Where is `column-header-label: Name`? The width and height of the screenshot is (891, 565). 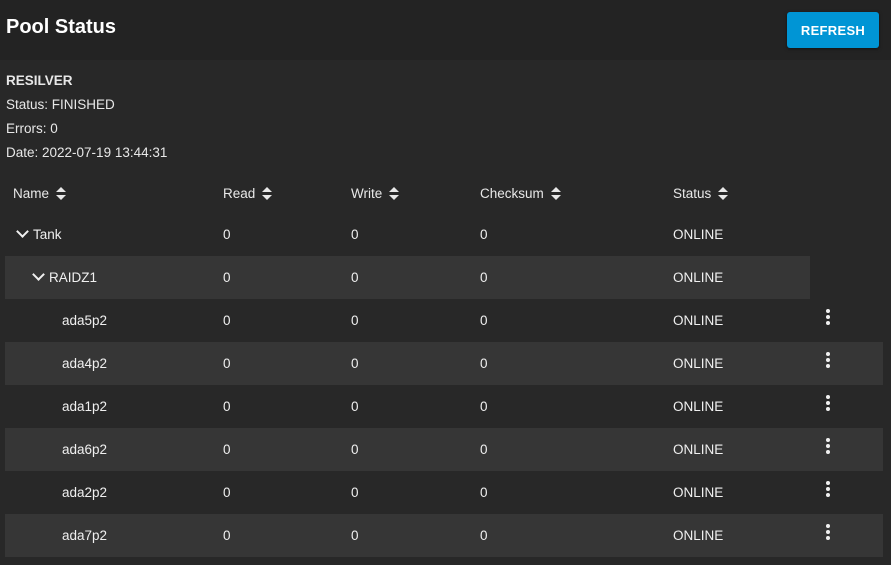
column-header-label: Name is located at coordinates (31, 193).